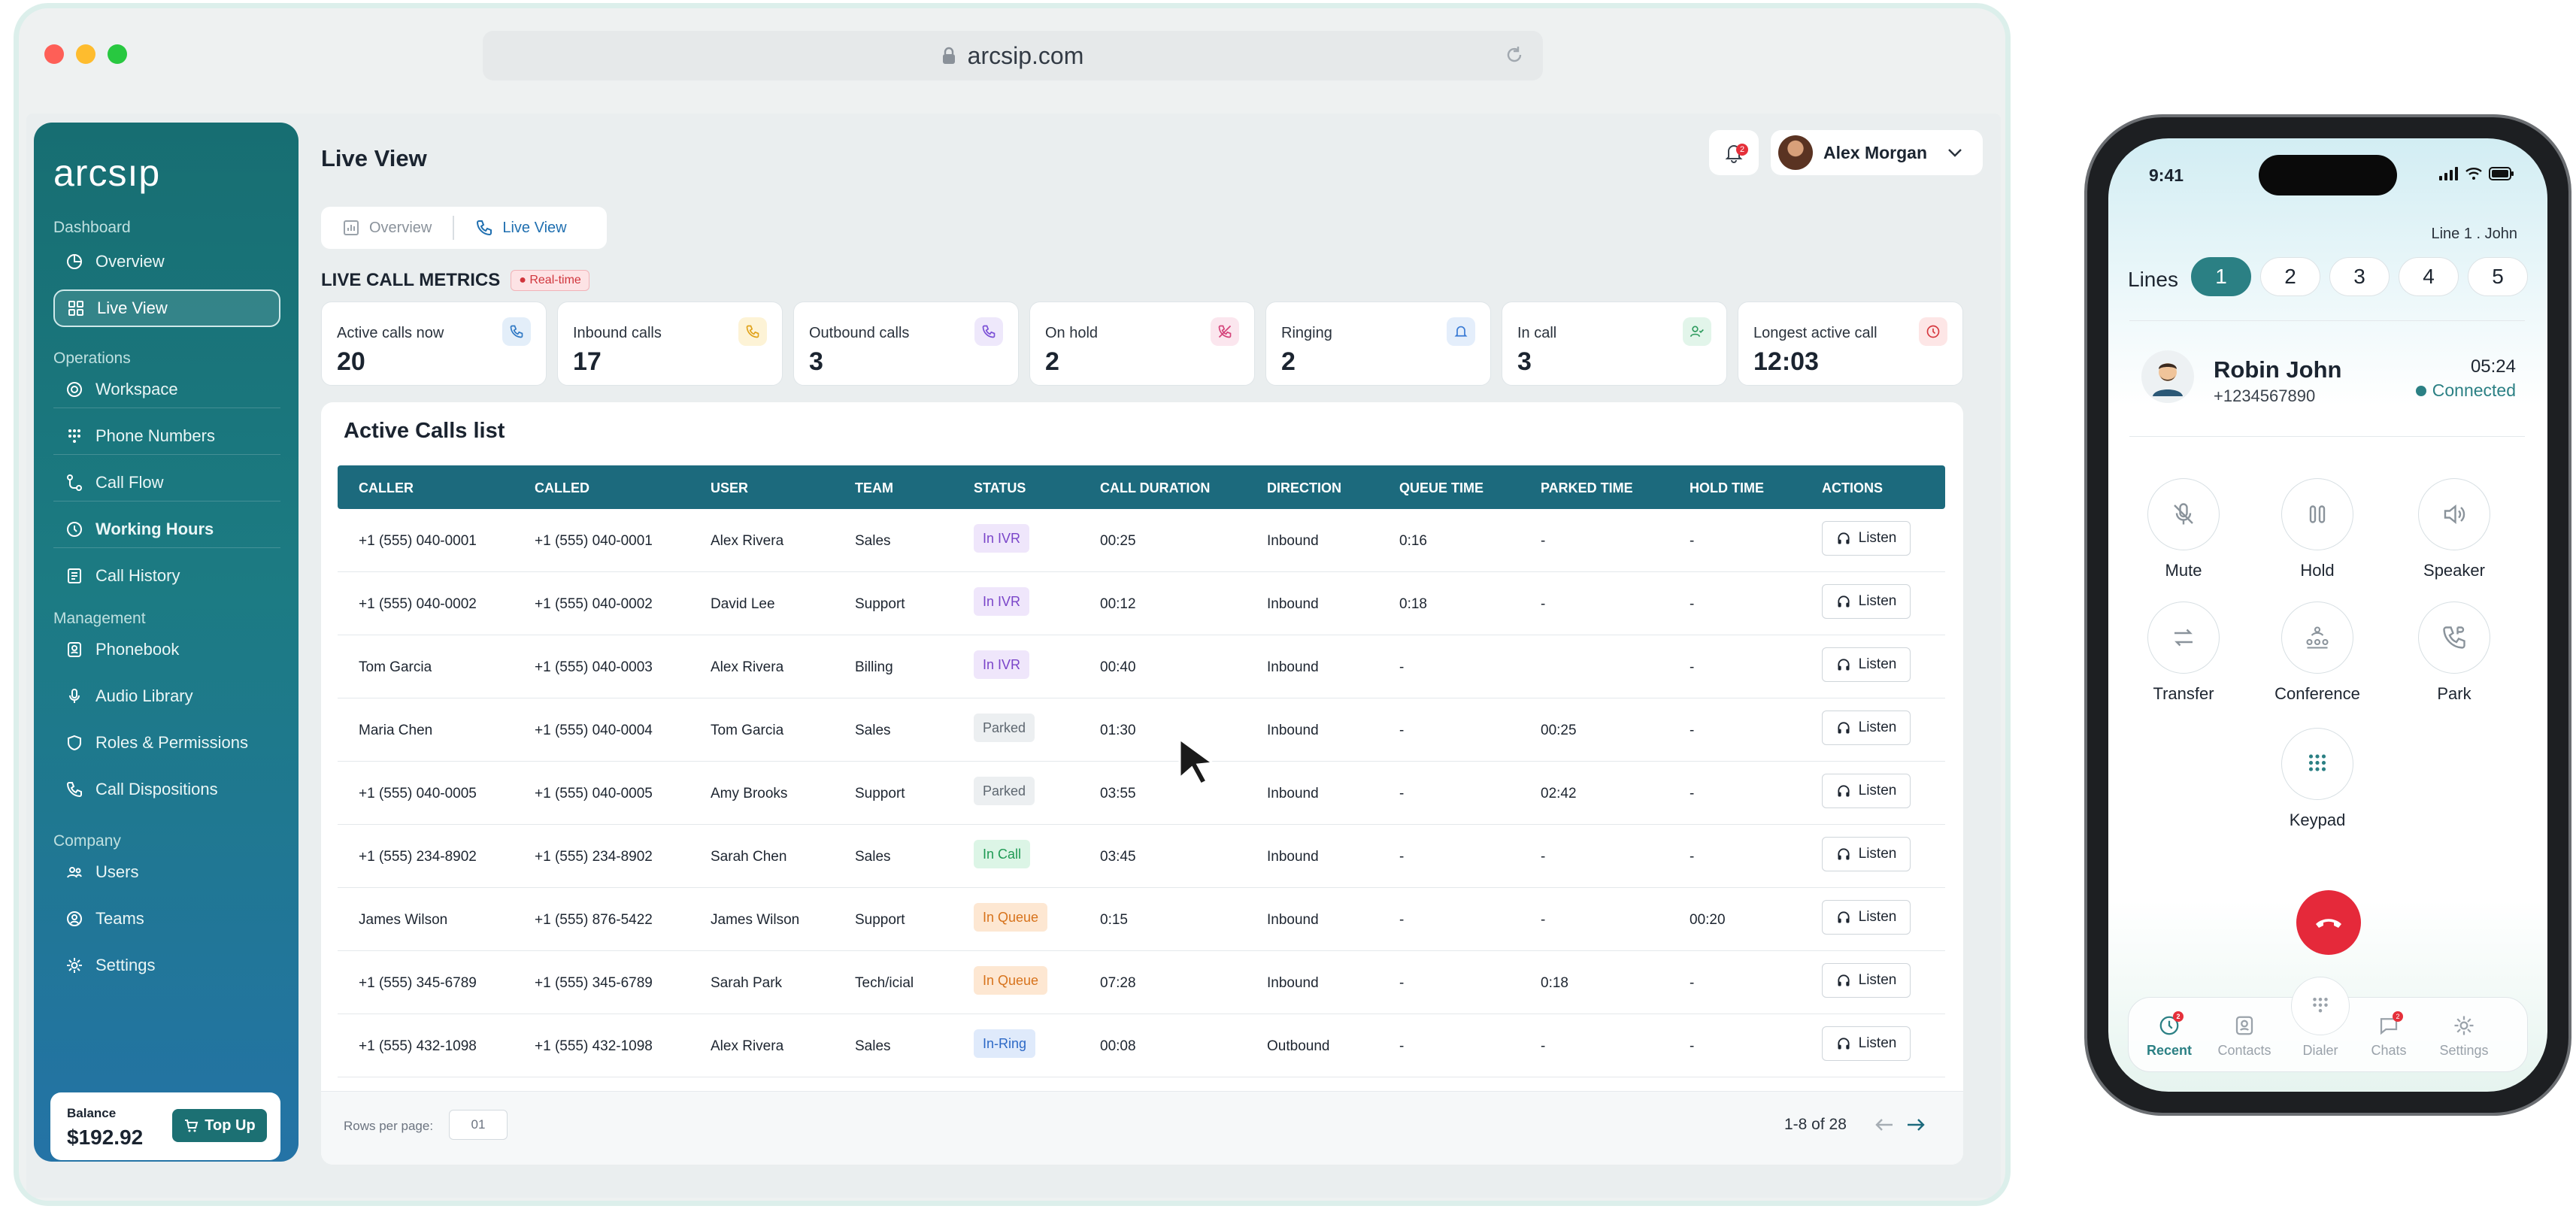  I want to click on park-button: Park, so click(2454, 652).